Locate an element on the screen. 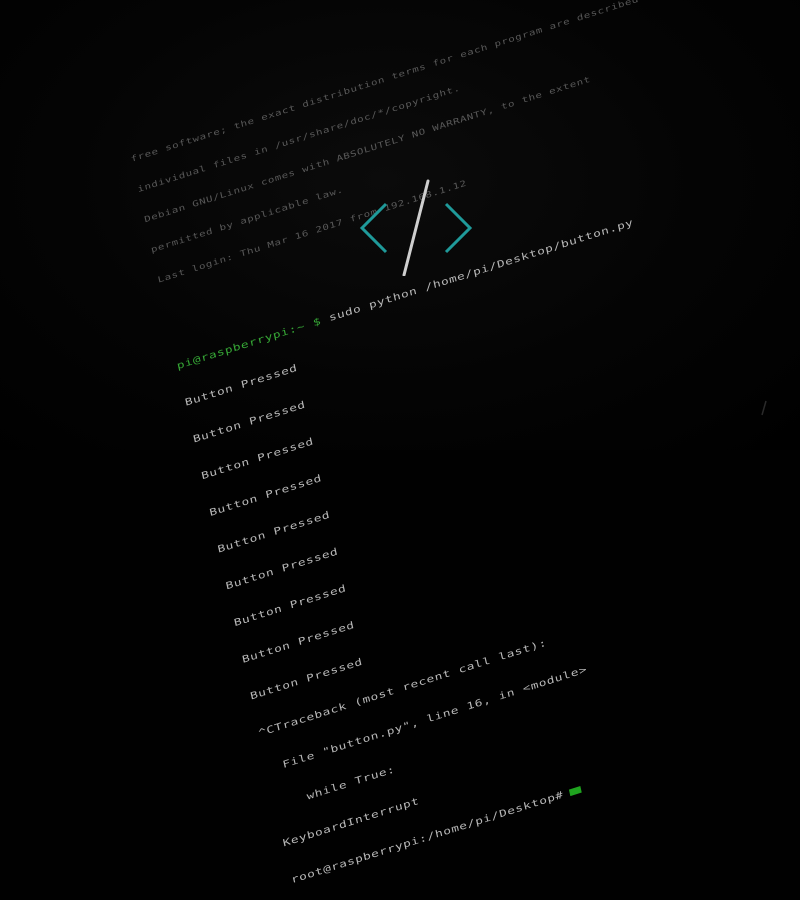  slash is located at coordinates (416, 227).